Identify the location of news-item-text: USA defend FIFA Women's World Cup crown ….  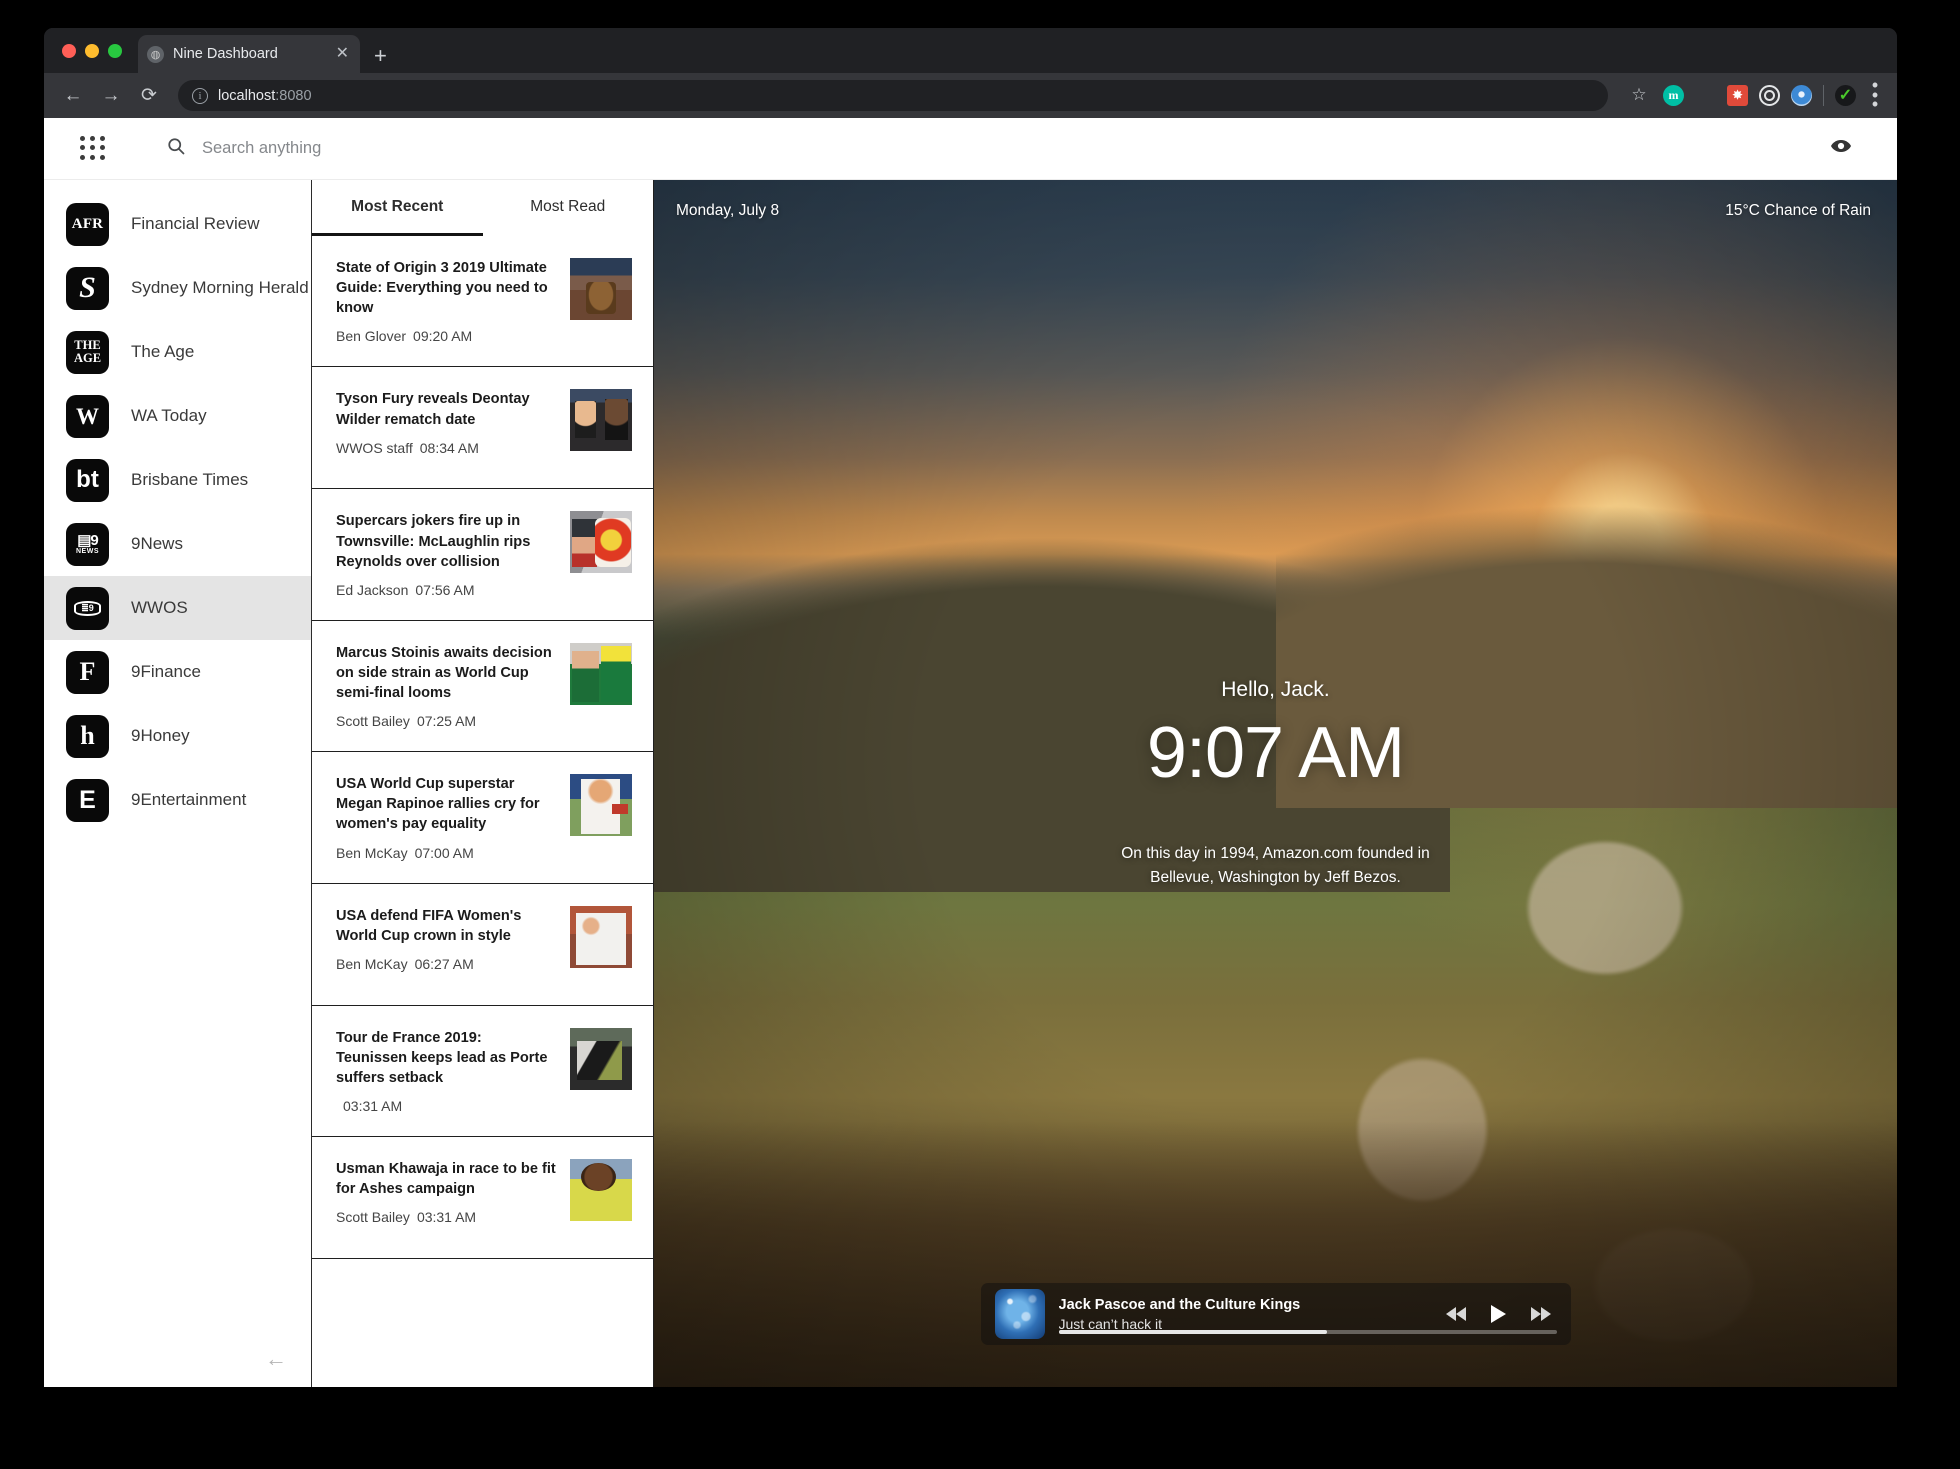
(446, 944).